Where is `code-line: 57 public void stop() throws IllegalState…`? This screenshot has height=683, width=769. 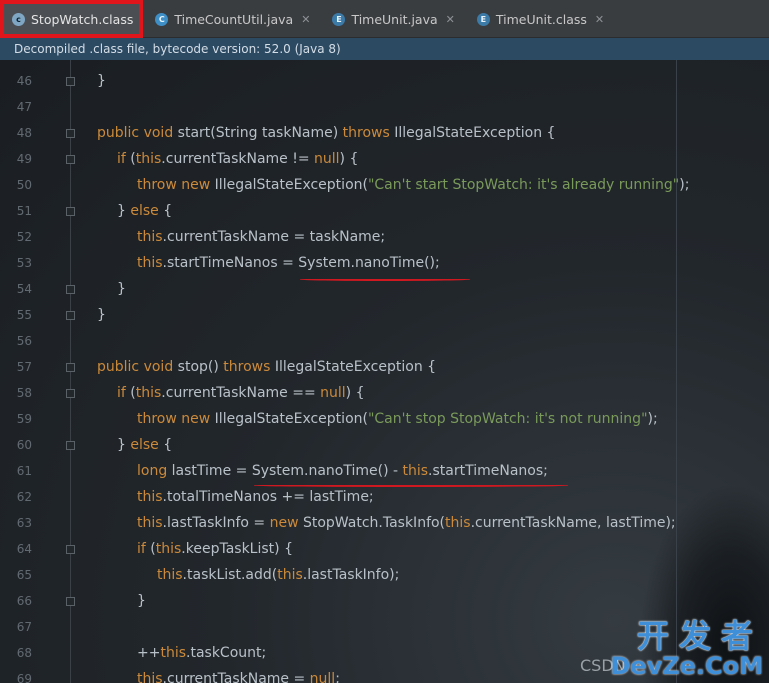 code-line: 57 public void stop() throws IllegalState… is located at coordinates (384, 367).